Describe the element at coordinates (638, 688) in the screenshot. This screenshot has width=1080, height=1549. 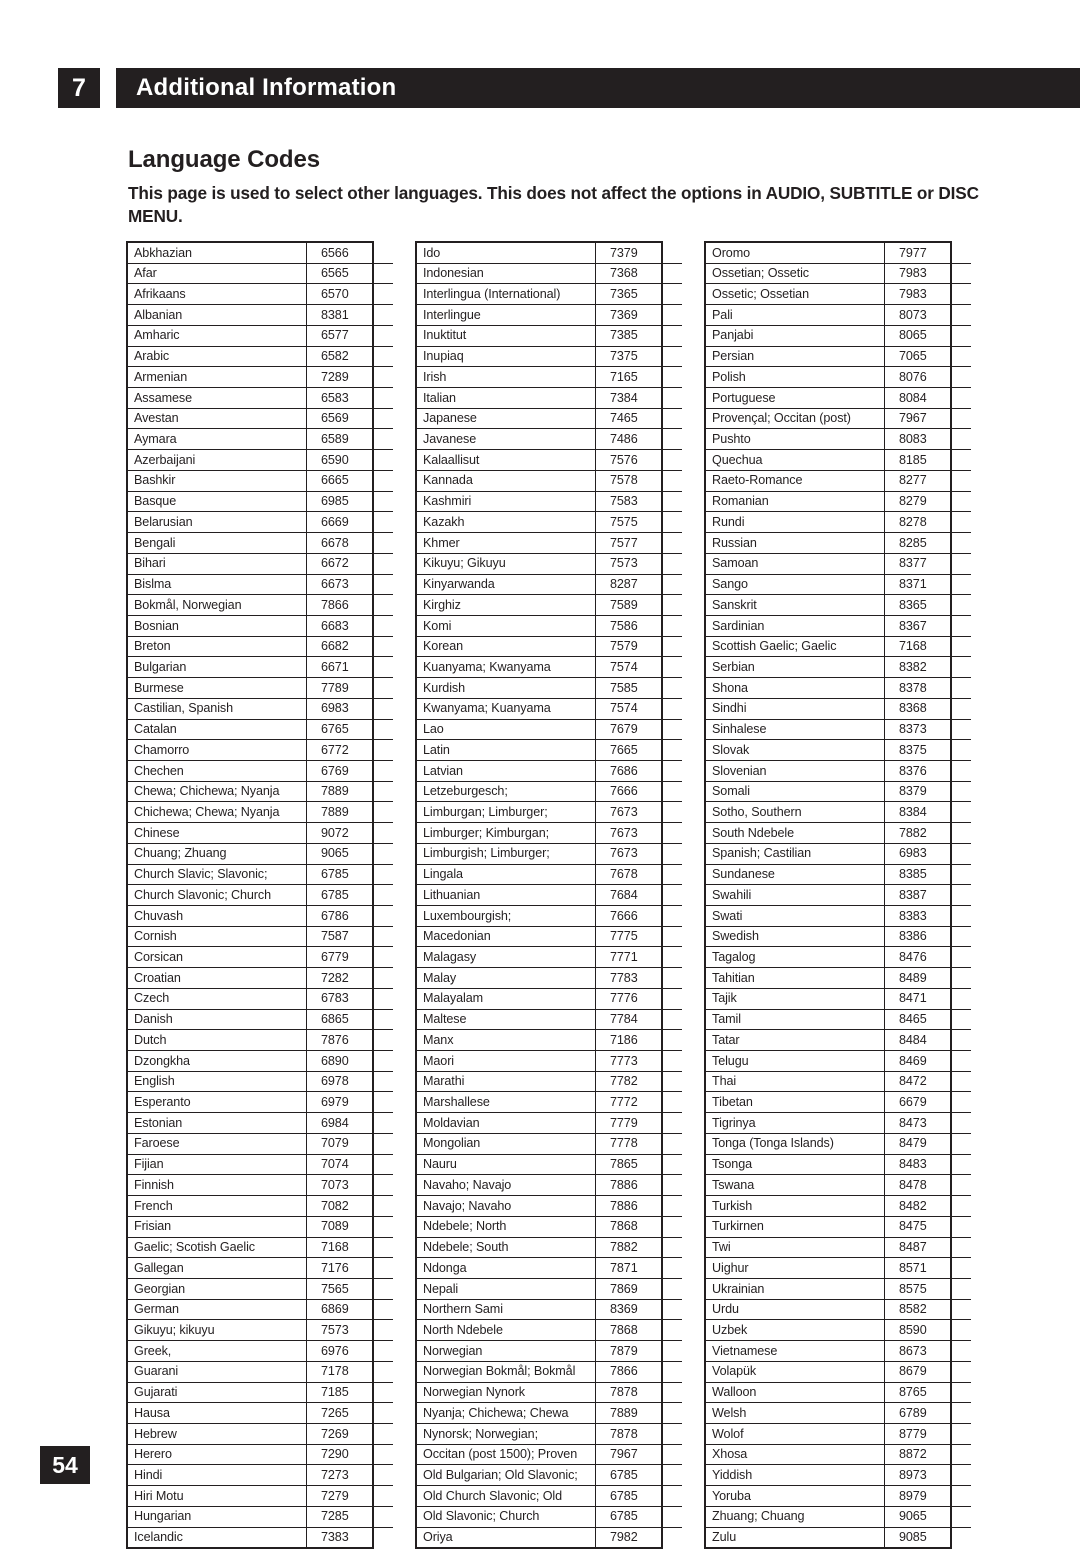
I see `language-code-cell: 7585` at that location.